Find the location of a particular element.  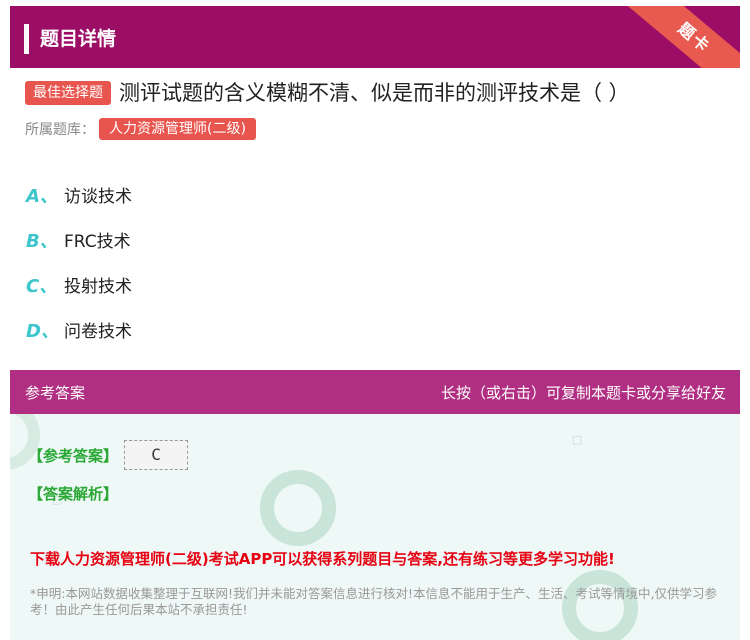

option-a: A、 访谈技术 is located at coordinates (376, 194).